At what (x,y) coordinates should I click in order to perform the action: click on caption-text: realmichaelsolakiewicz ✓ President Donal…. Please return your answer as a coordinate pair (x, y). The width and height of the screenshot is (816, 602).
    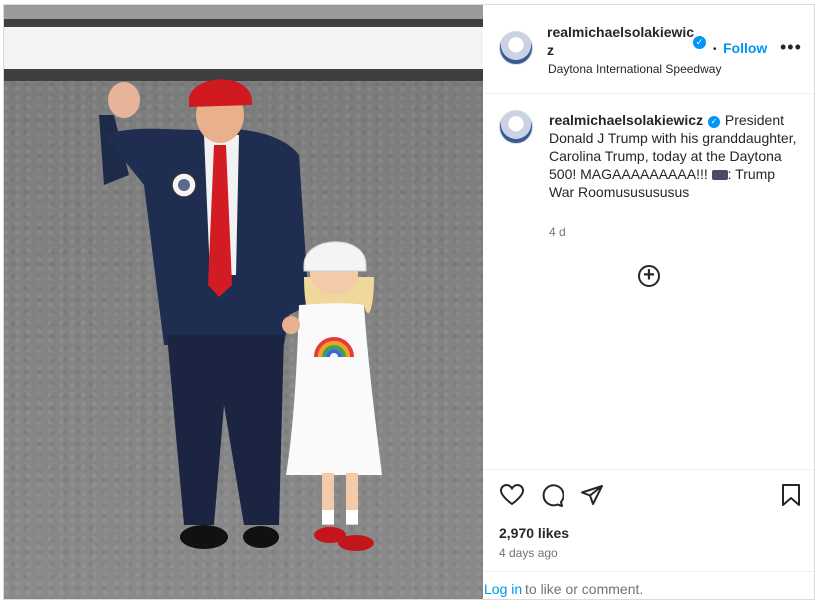
    Looking at the image, I should click on (674, 156).